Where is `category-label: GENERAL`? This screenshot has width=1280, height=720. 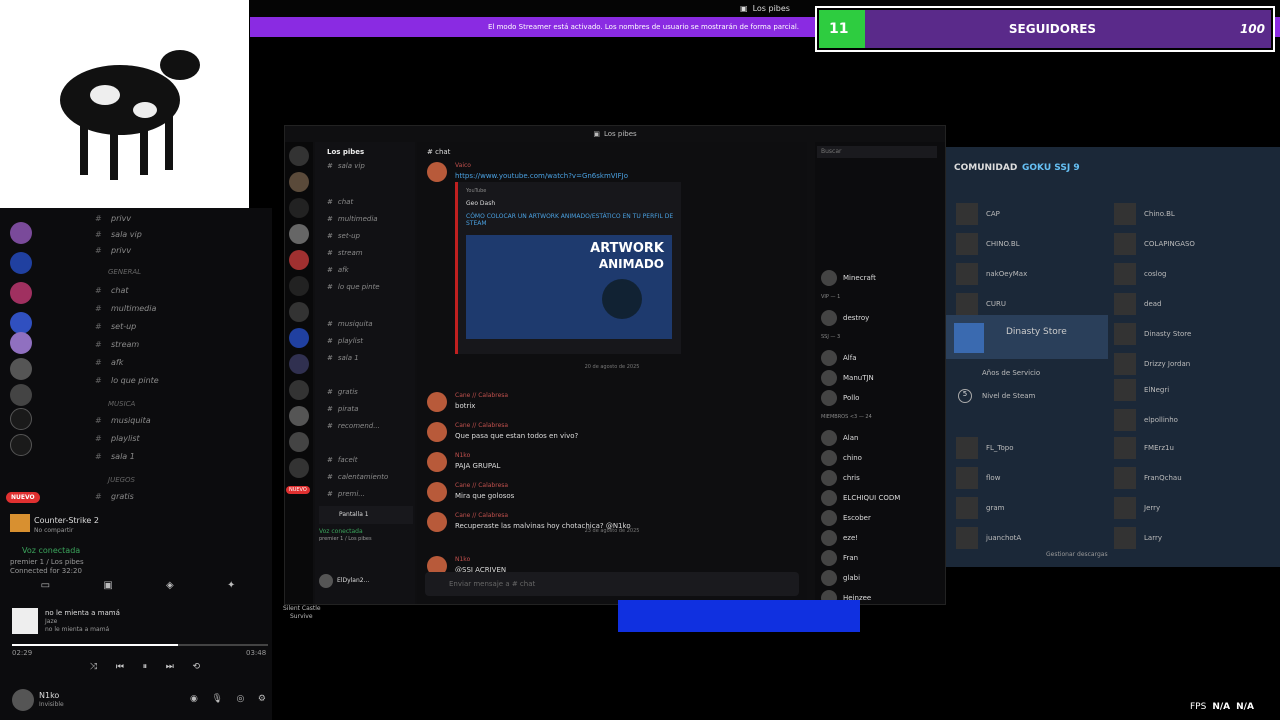
category-label: GENERAL is located at coordinates (124, 272).